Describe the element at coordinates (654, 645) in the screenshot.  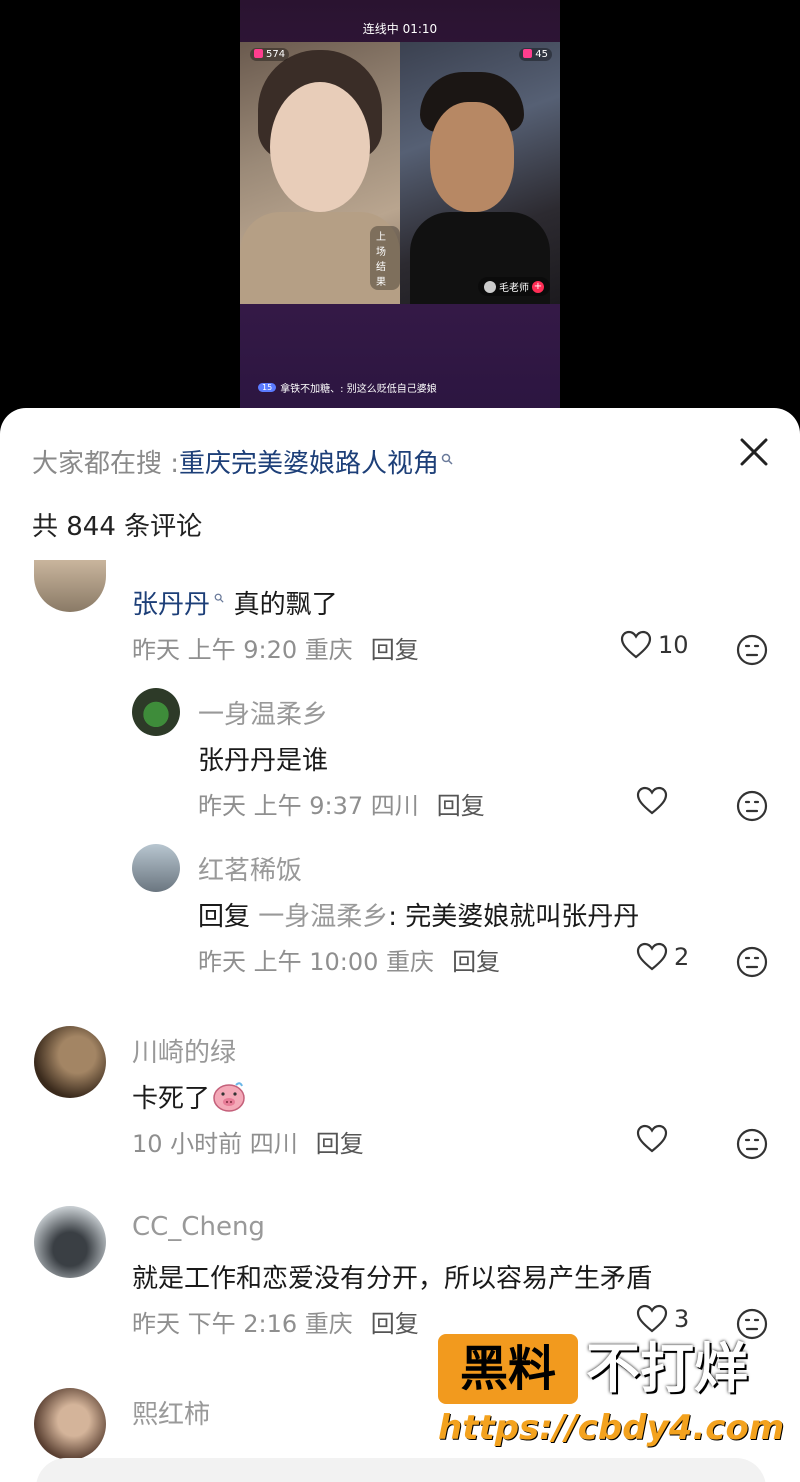
I see `like-button: 10` at that location.